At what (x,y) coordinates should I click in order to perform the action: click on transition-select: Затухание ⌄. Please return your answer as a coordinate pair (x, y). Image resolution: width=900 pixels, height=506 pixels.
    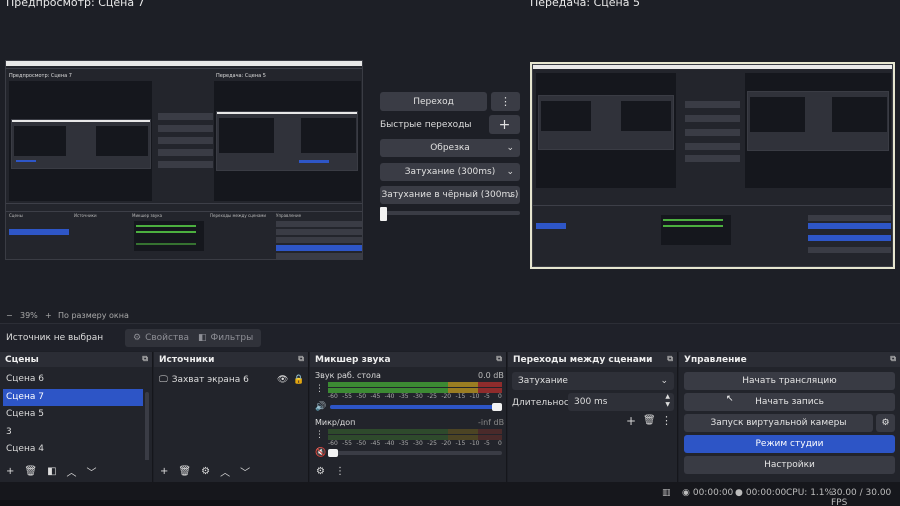
    Looking at the image, I should click on (593, 381).